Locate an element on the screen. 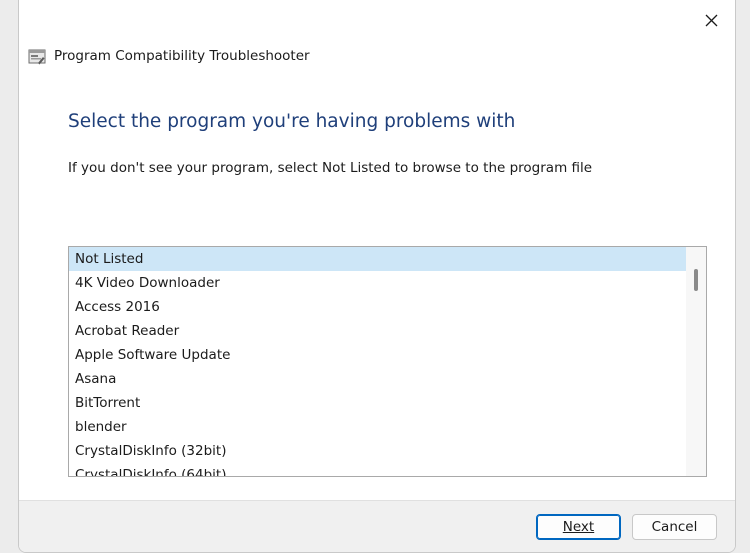 This screenshot has width=750, height=553. list-item: Not Listed is located at coordinates (377, 259).